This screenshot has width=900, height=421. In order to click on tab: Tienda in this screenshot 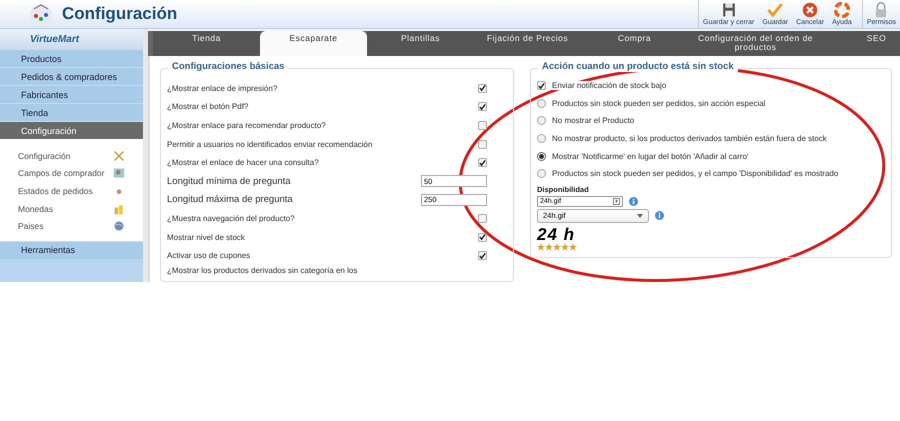, I will do `click(206, 43)`.